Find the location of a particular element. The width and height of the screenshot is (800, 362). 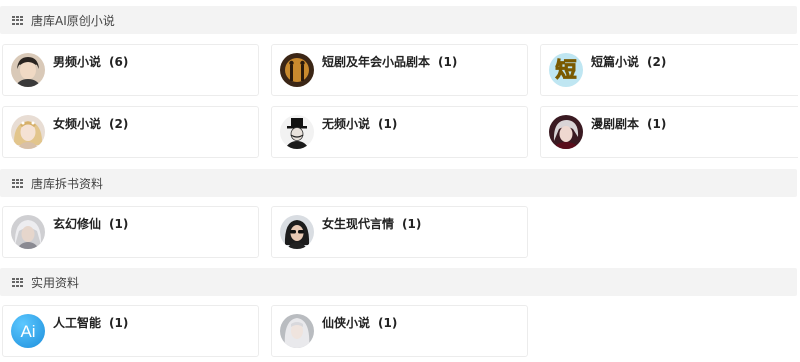

card-label: 玄幻修仙 is located at coordinates (77, 224).